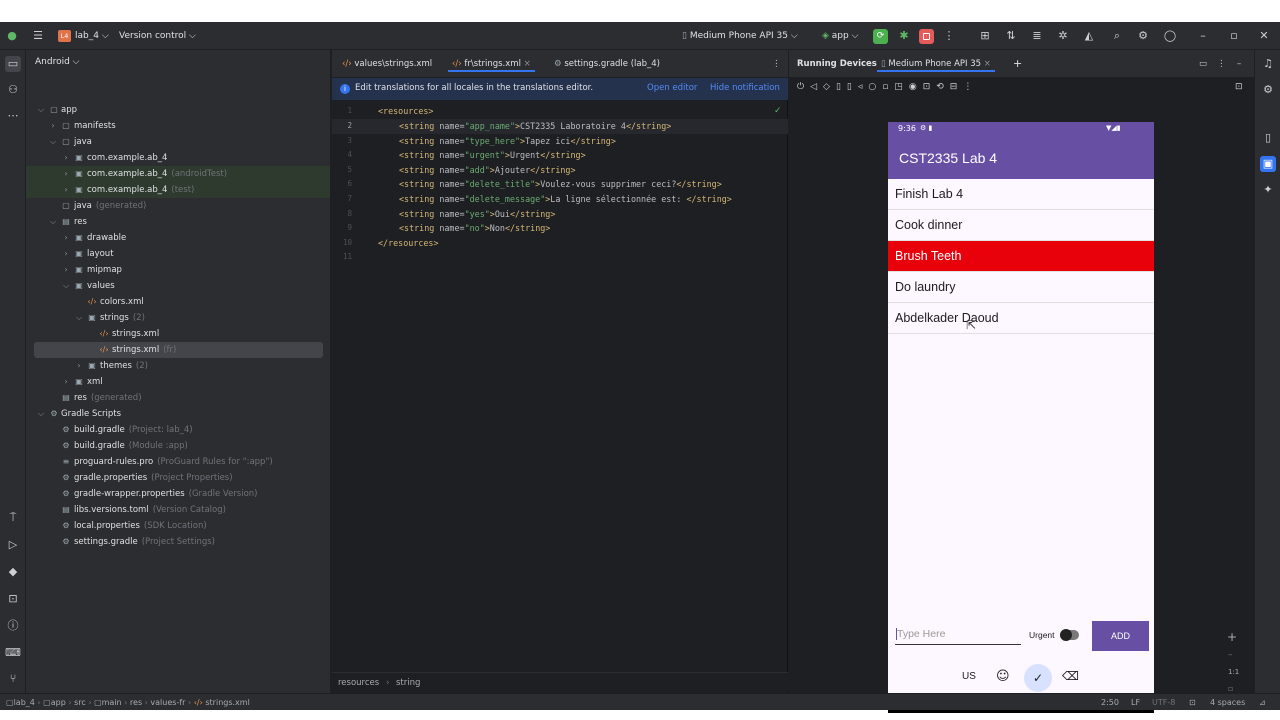 The width and height of the screenshot is (1280, 720). Describe the element at coordinates (178, 190) in the screenshot. I see `tree-item-package-test: › ▣ com.example.ab_4 (test)` at that location.